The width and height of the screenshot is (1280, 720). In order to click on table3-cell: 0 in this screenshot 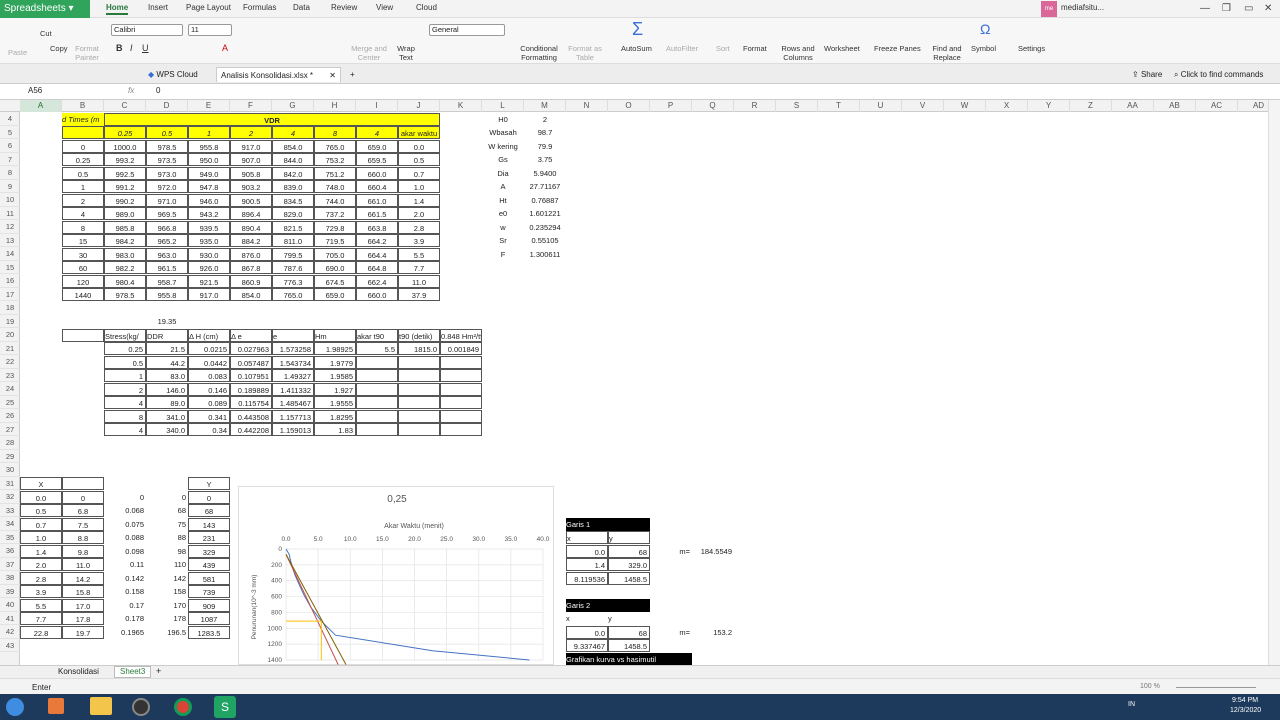, I will do `click(83, 497)`.